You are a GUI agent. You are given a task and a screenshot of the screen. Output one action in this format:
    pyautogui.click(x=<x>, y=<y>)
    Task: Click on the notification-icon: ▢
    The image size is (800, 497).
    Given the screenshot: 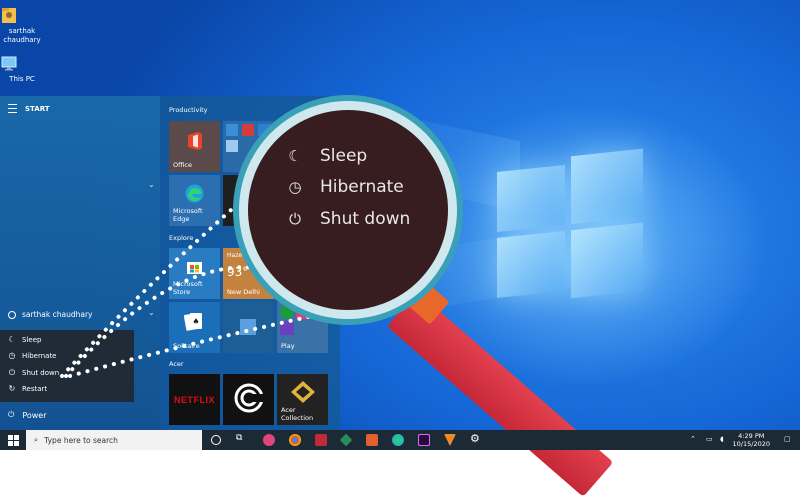 What is the action you would take?
    pyautogui.click(x=787, y=439)
    